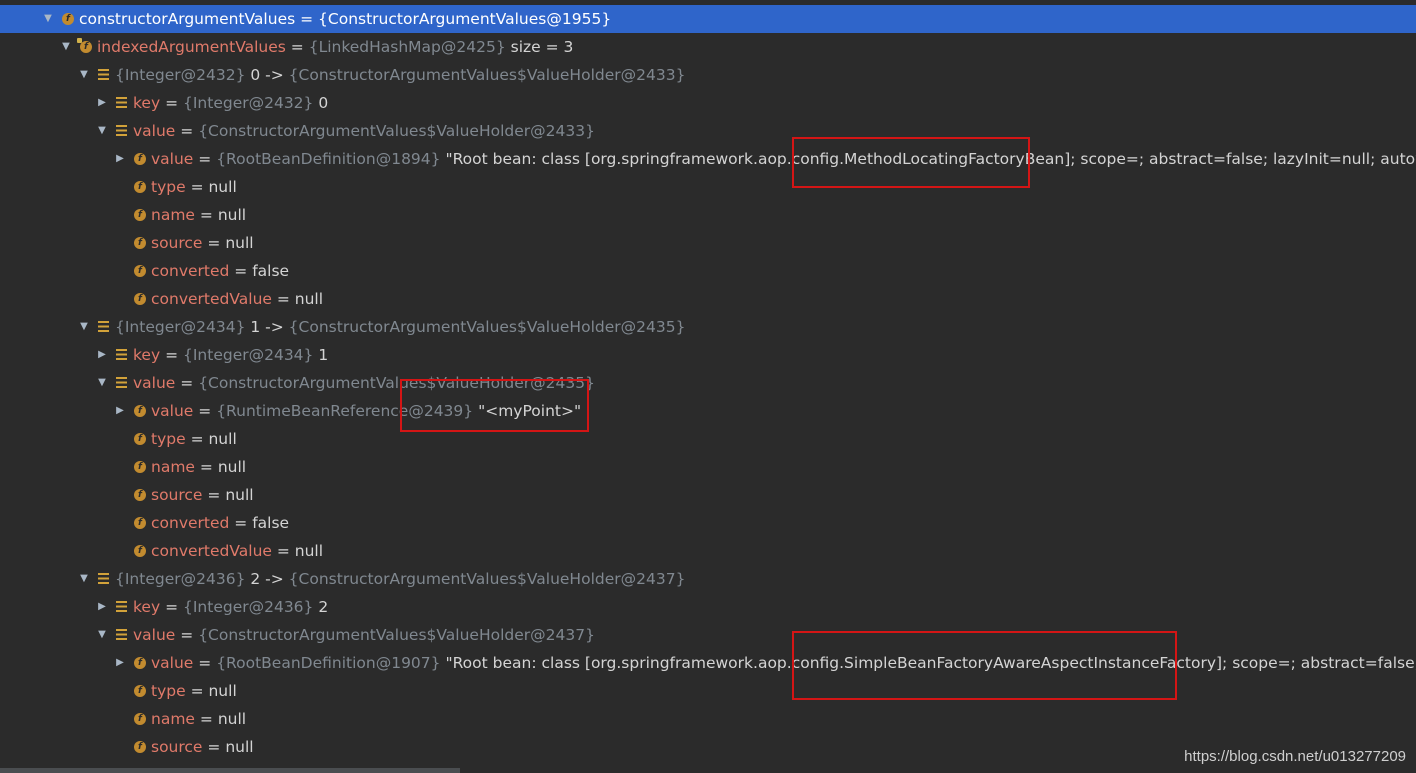 The width and height of the screenshot is (1416, 773). I want to click on row-label: source = null, so click(202, 747).